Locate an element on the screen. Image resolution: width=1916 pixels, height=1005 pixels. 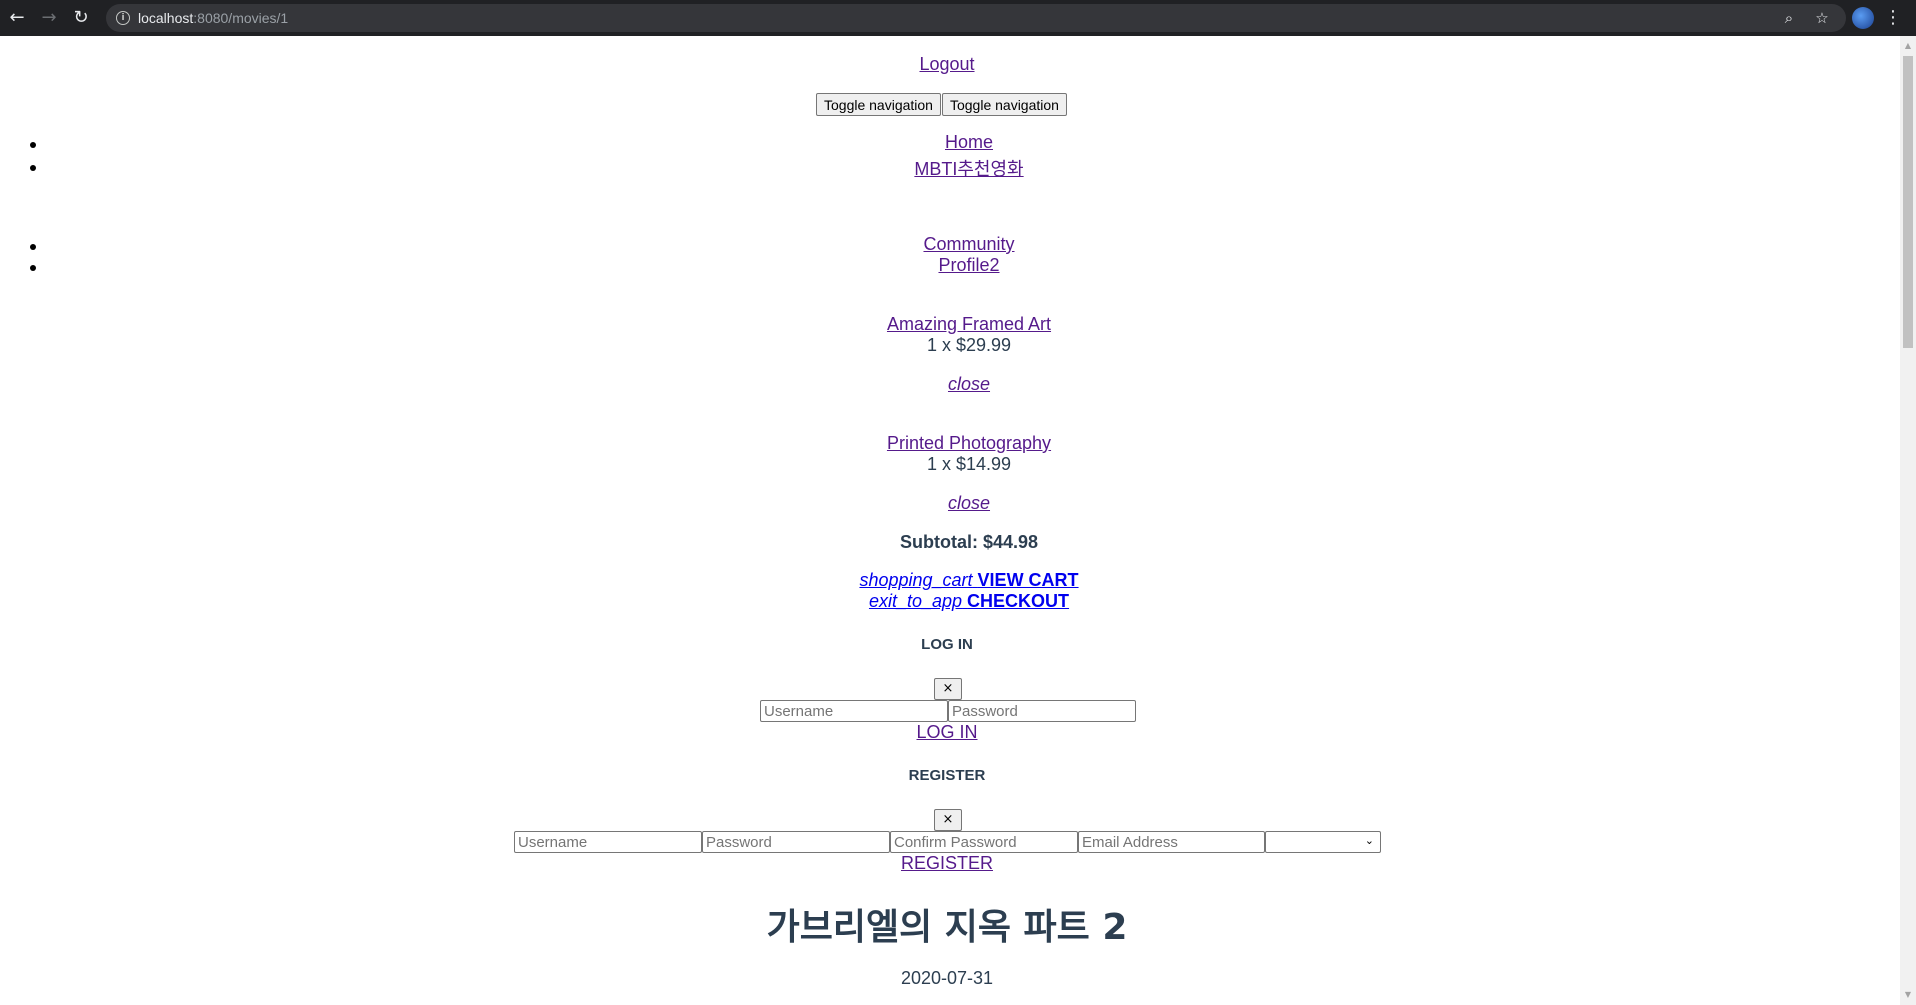
checkout-link: exit_to_app CHECKOUT is located at coordinates (969, 601).